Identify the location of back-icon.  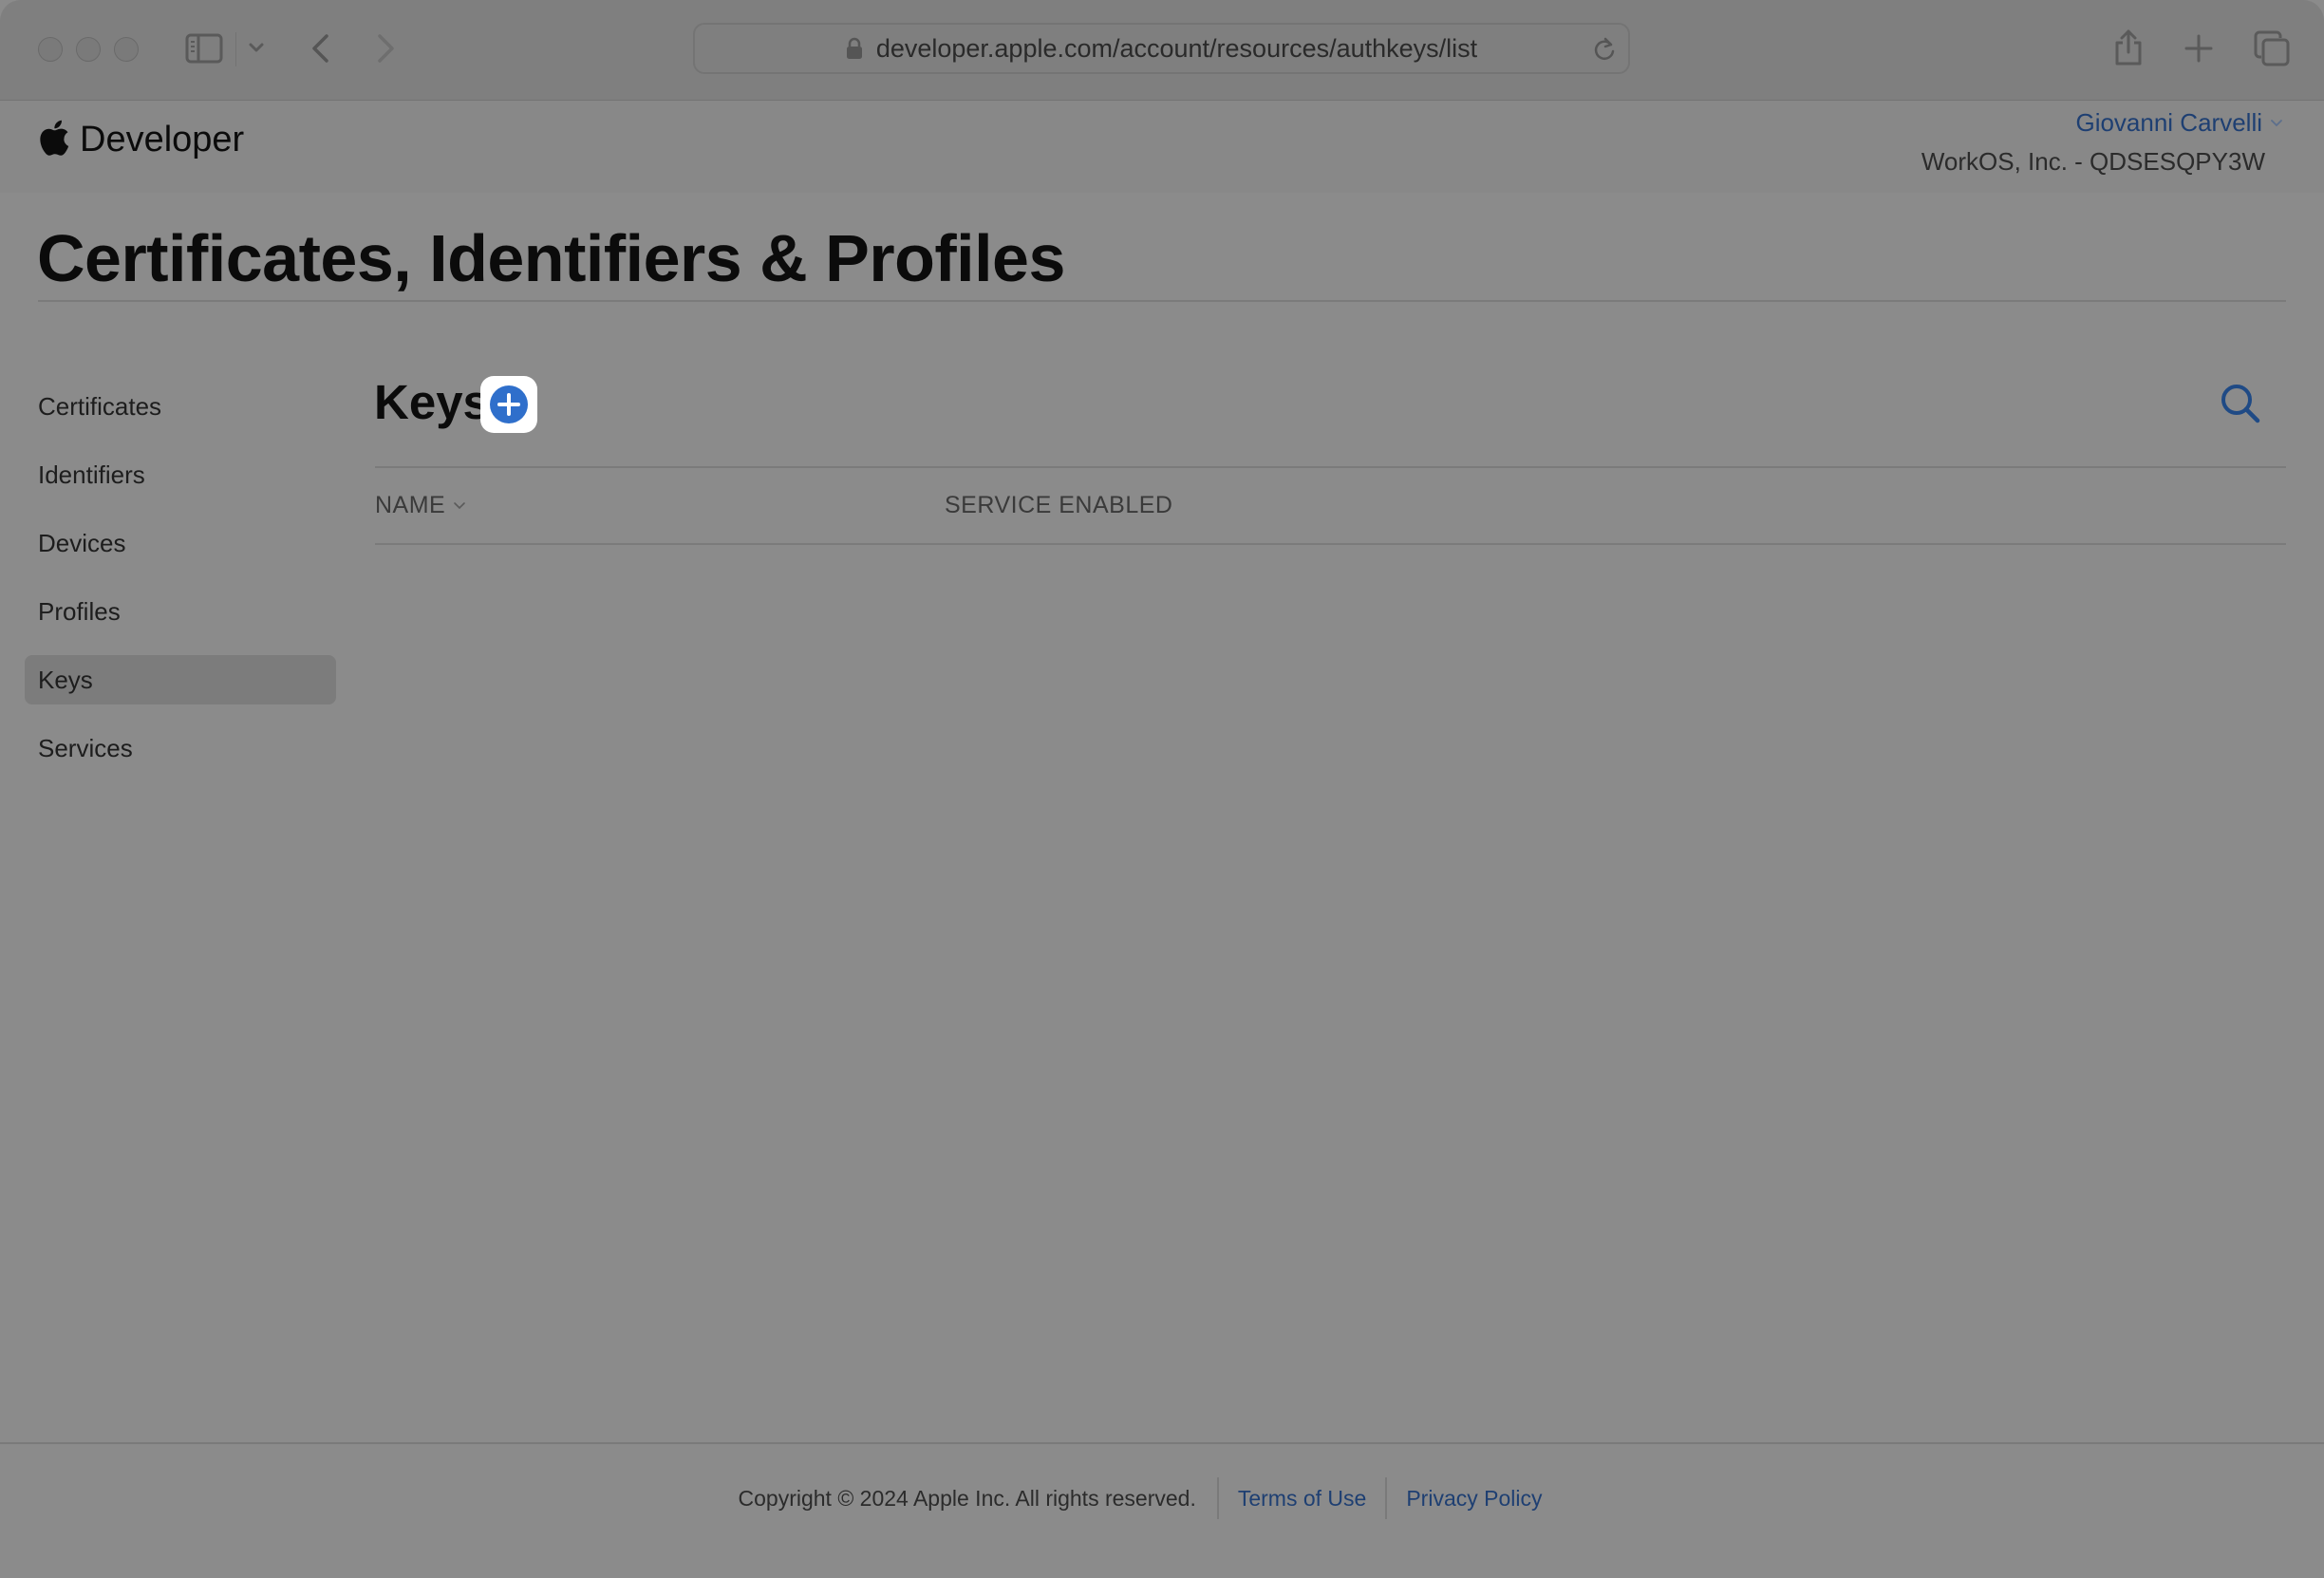
(319, 48).